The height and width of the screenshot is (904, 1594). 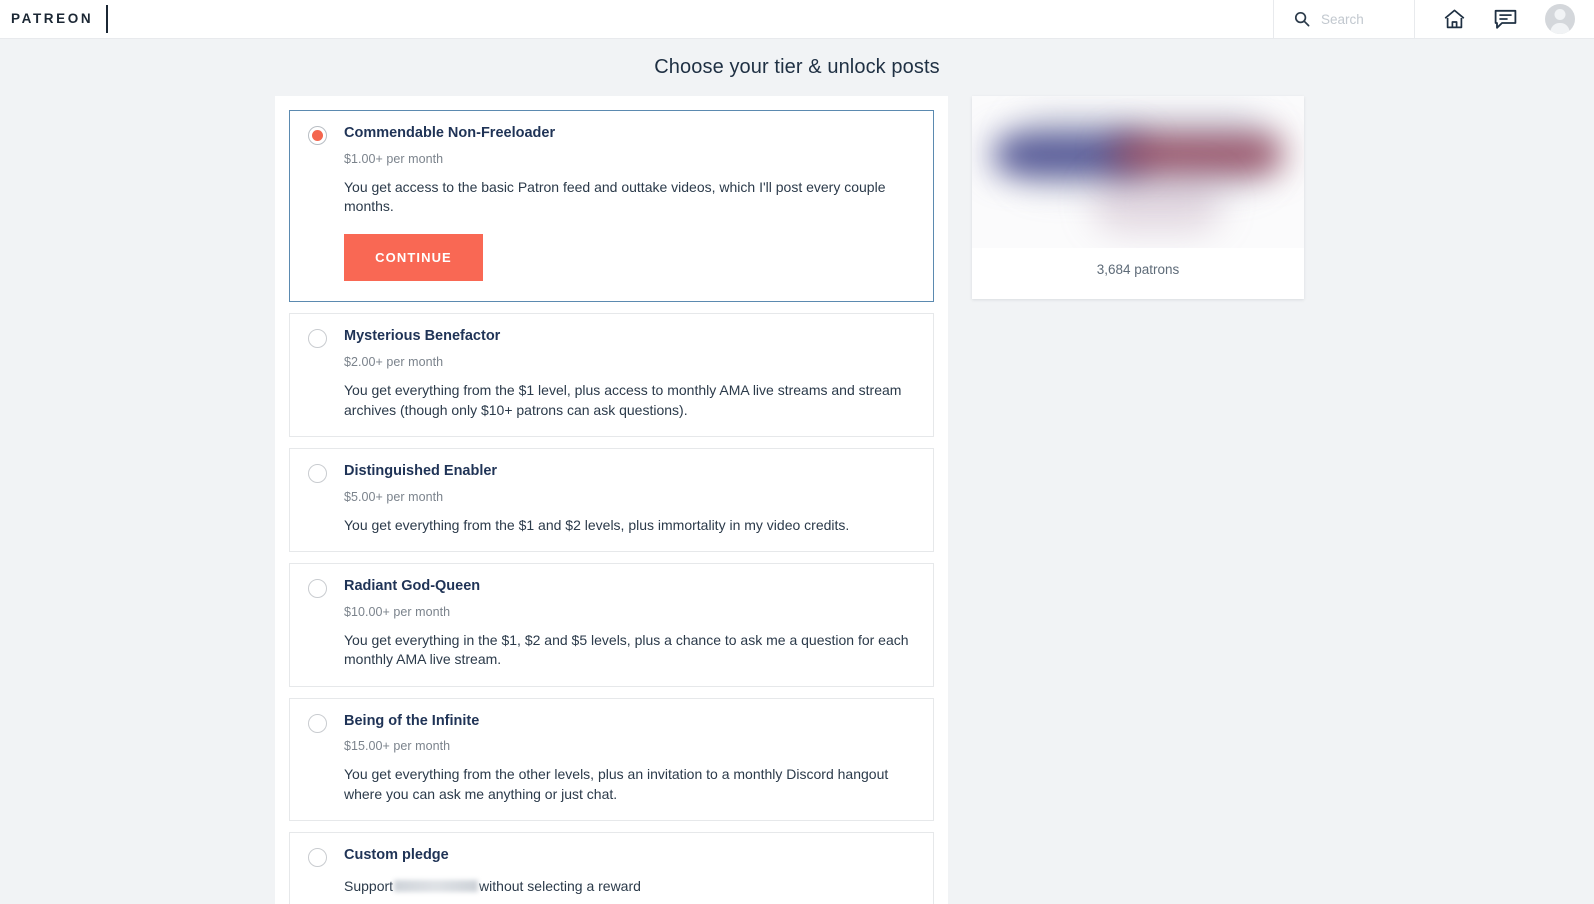 I want to click on tier-price: $10.00+ per month, so click(x=397, y=611).